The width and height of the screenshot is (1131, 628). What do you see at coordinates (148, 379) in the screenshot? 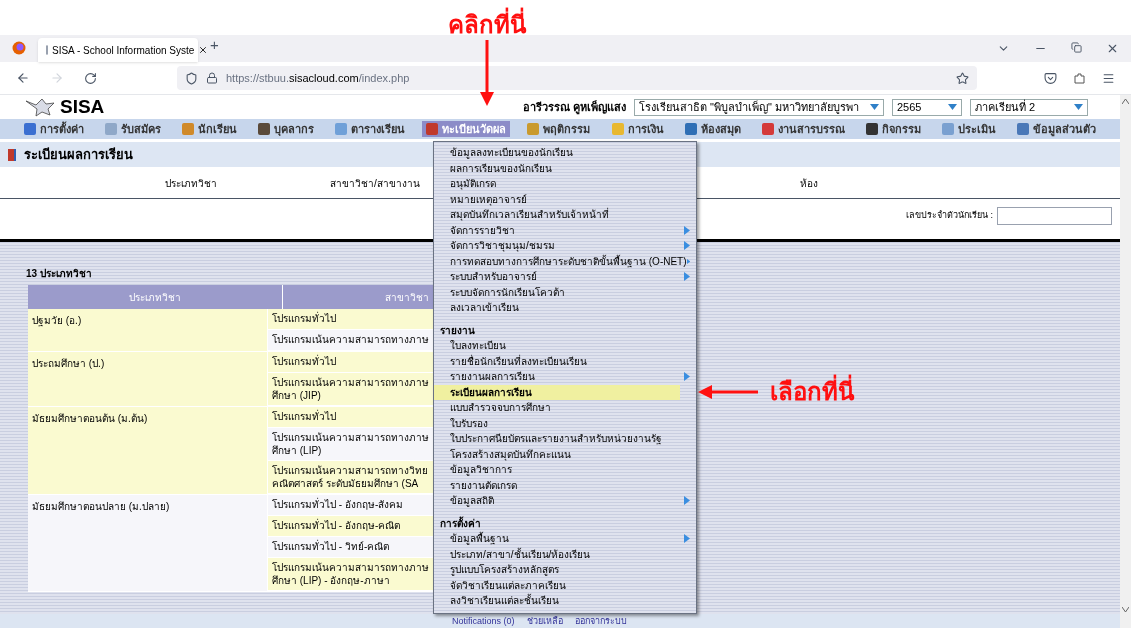
I see `table-cell: ประถมศึกษา (ป.)` at bounding box center [148, 379].